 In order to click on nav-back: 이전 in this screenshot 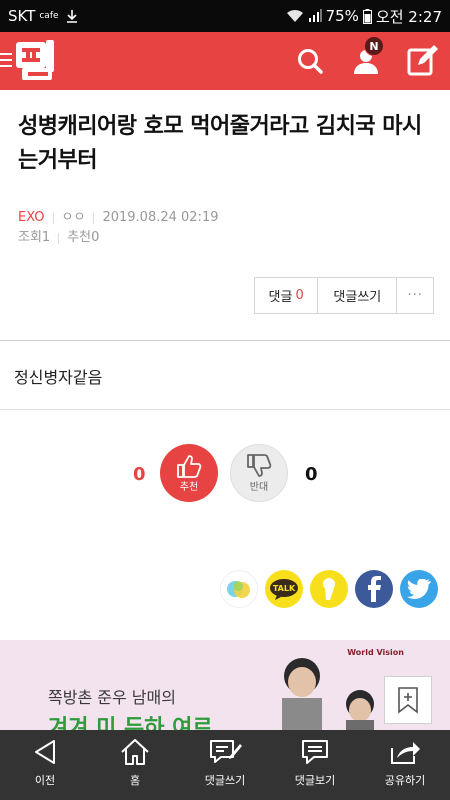, I will do `click(45, 765)`.